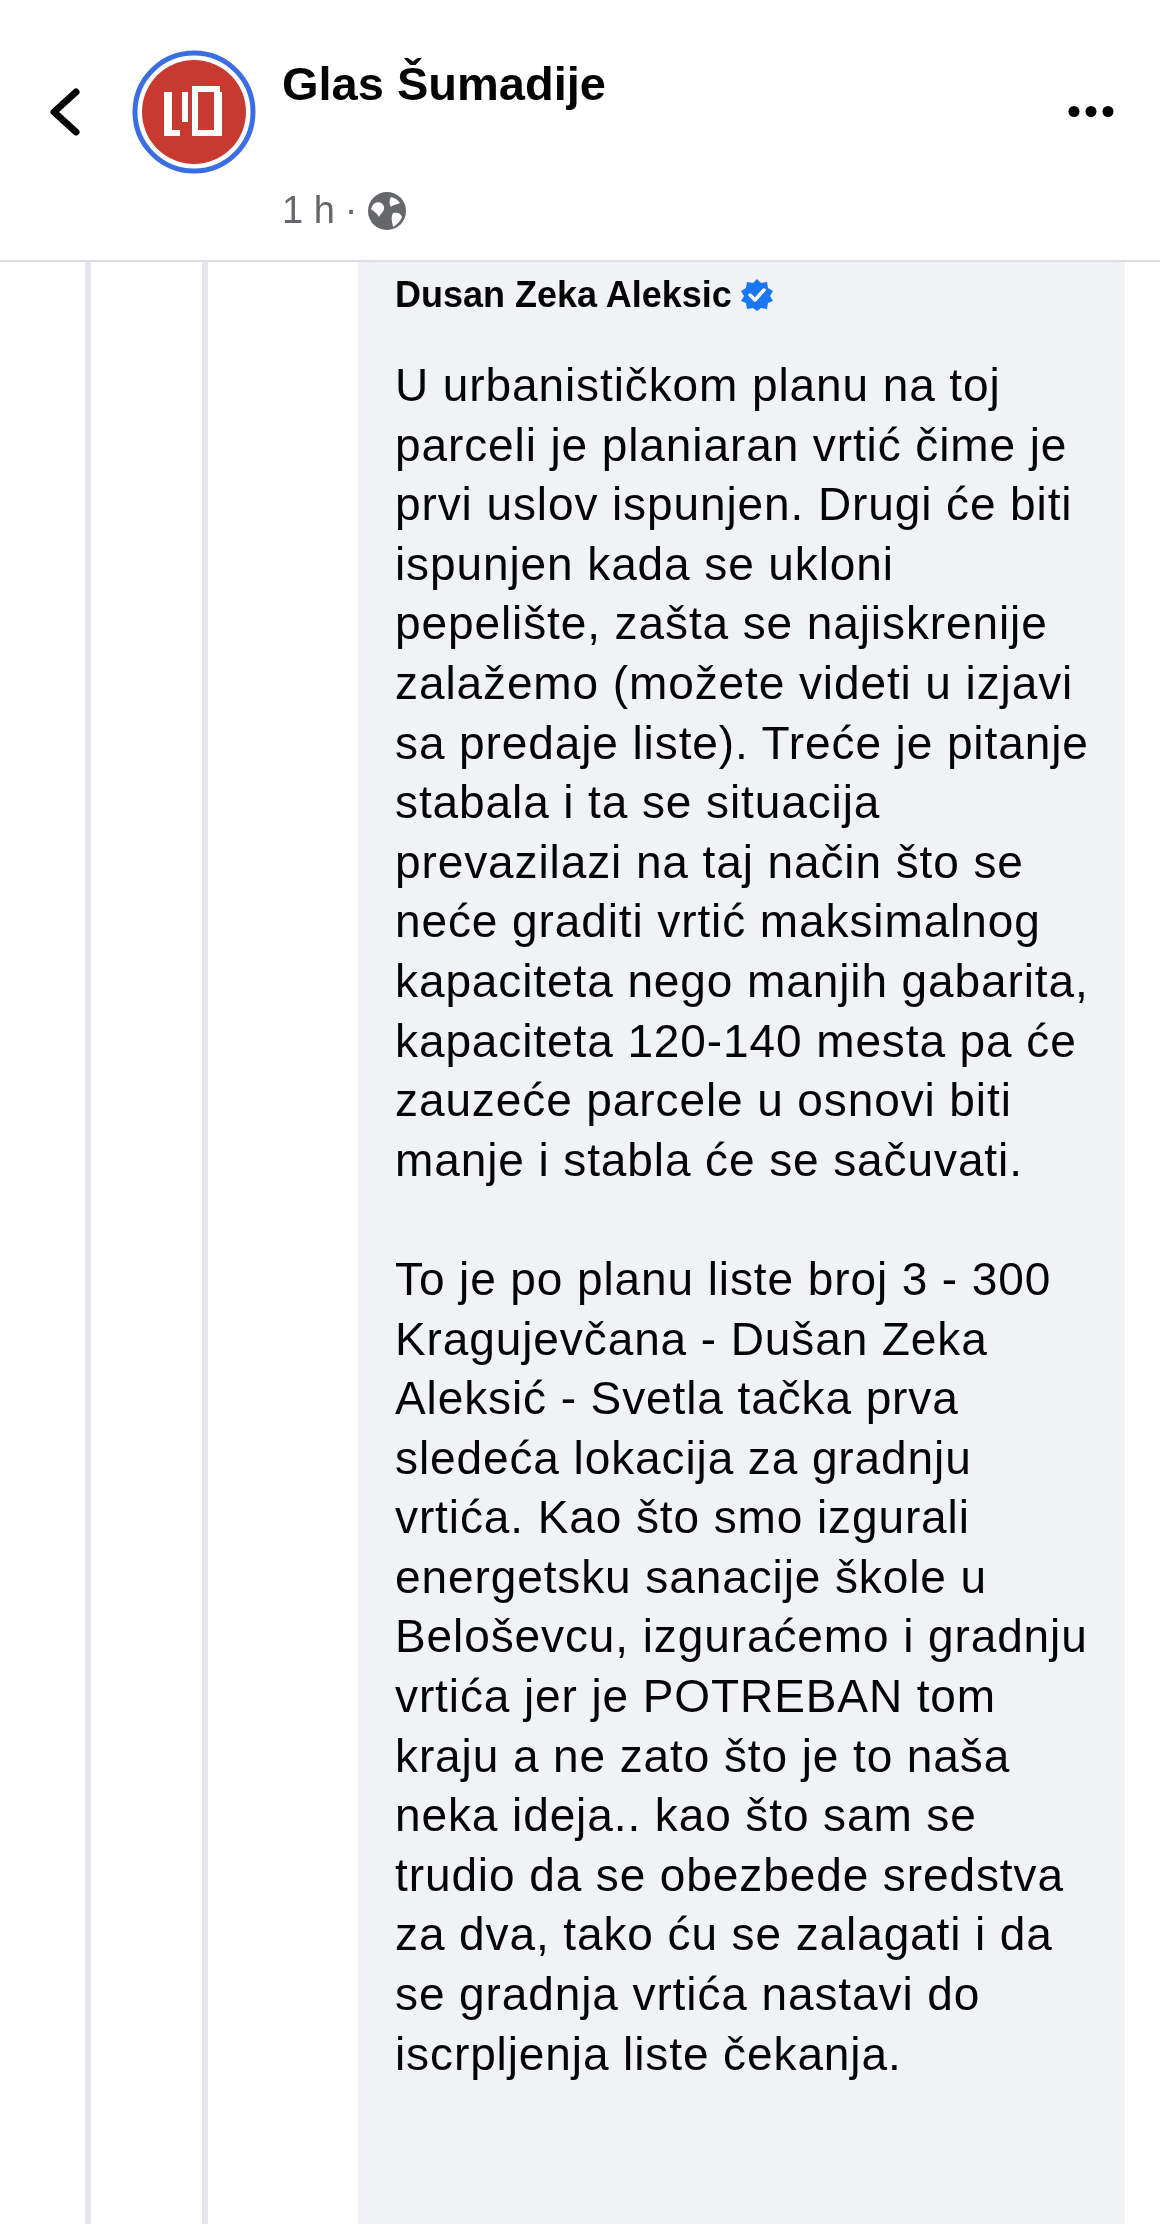 This screenshot has width=1160, height=2224. I want to click on more-options-button, so click(1091, 111).